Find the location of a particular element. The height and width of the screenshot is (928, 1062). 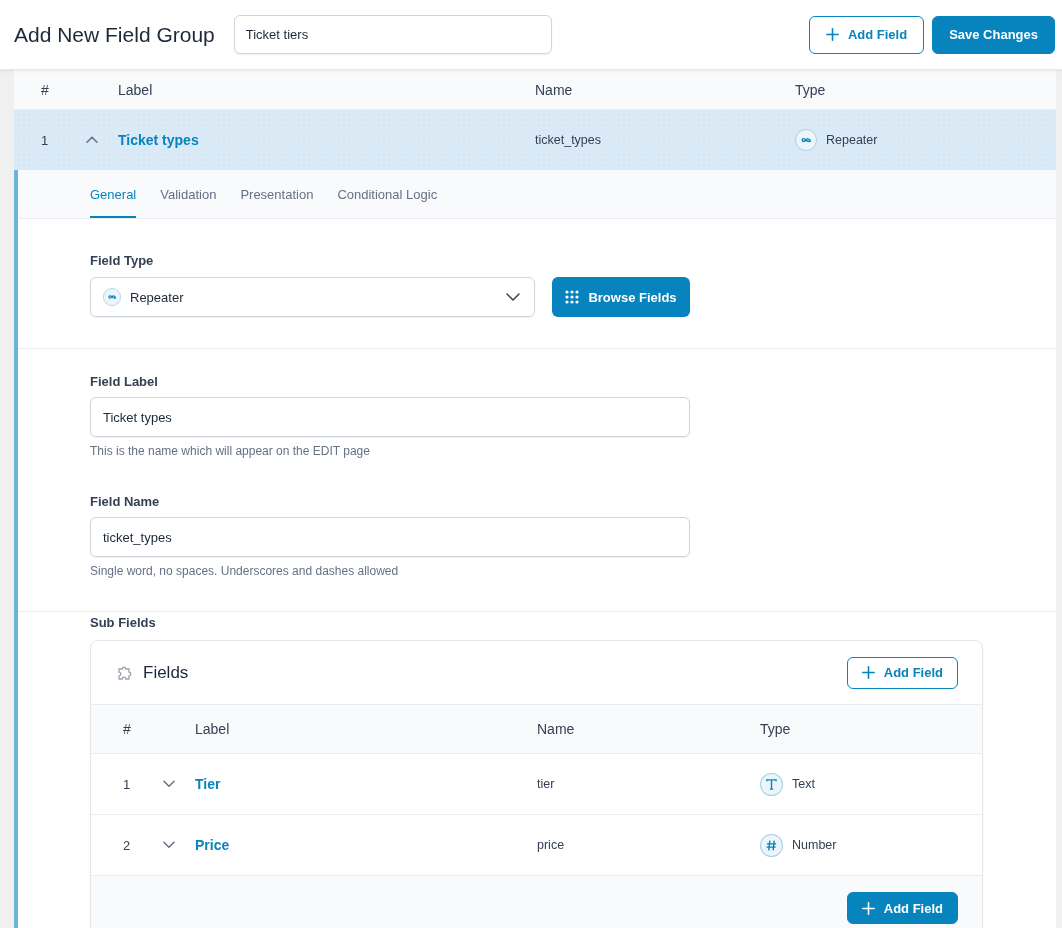

field-name-cell-text: ticket_types is located at coordinates (568, 140).